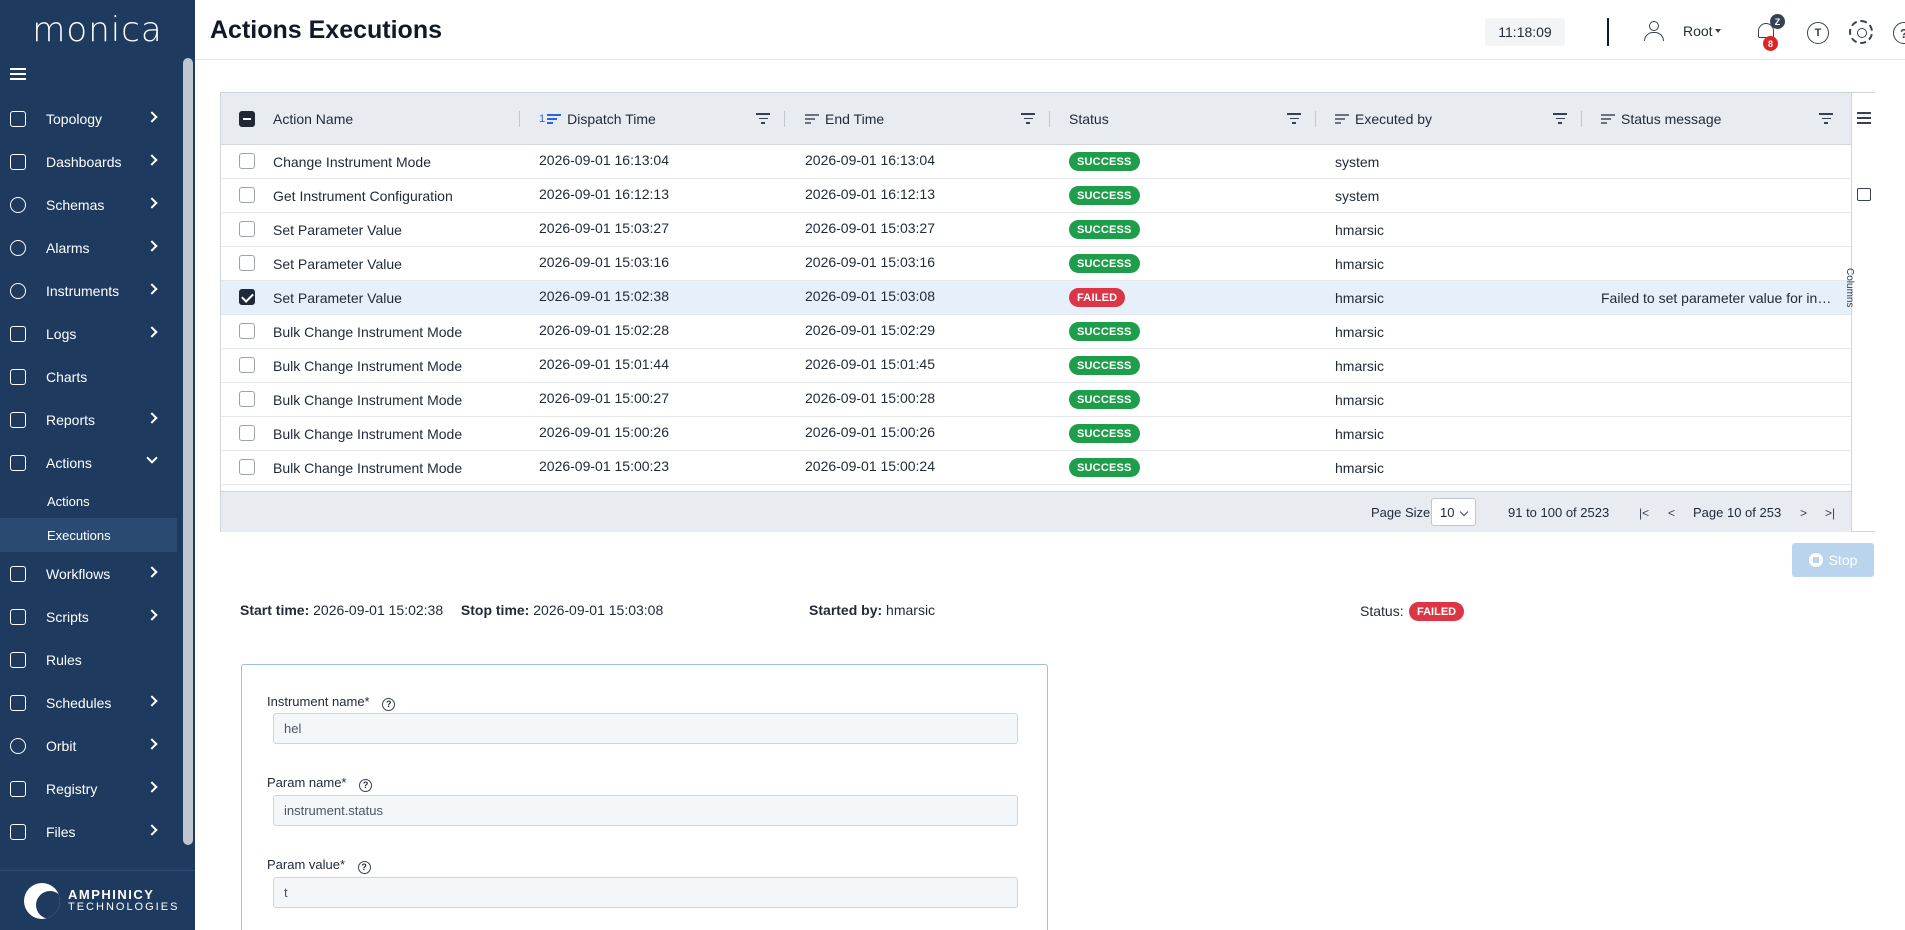  What do you see at coordinates (90, 290) in the screenshot?
I see `sidebar-item-instruments: Instruments` at bounding box center [90, 290].